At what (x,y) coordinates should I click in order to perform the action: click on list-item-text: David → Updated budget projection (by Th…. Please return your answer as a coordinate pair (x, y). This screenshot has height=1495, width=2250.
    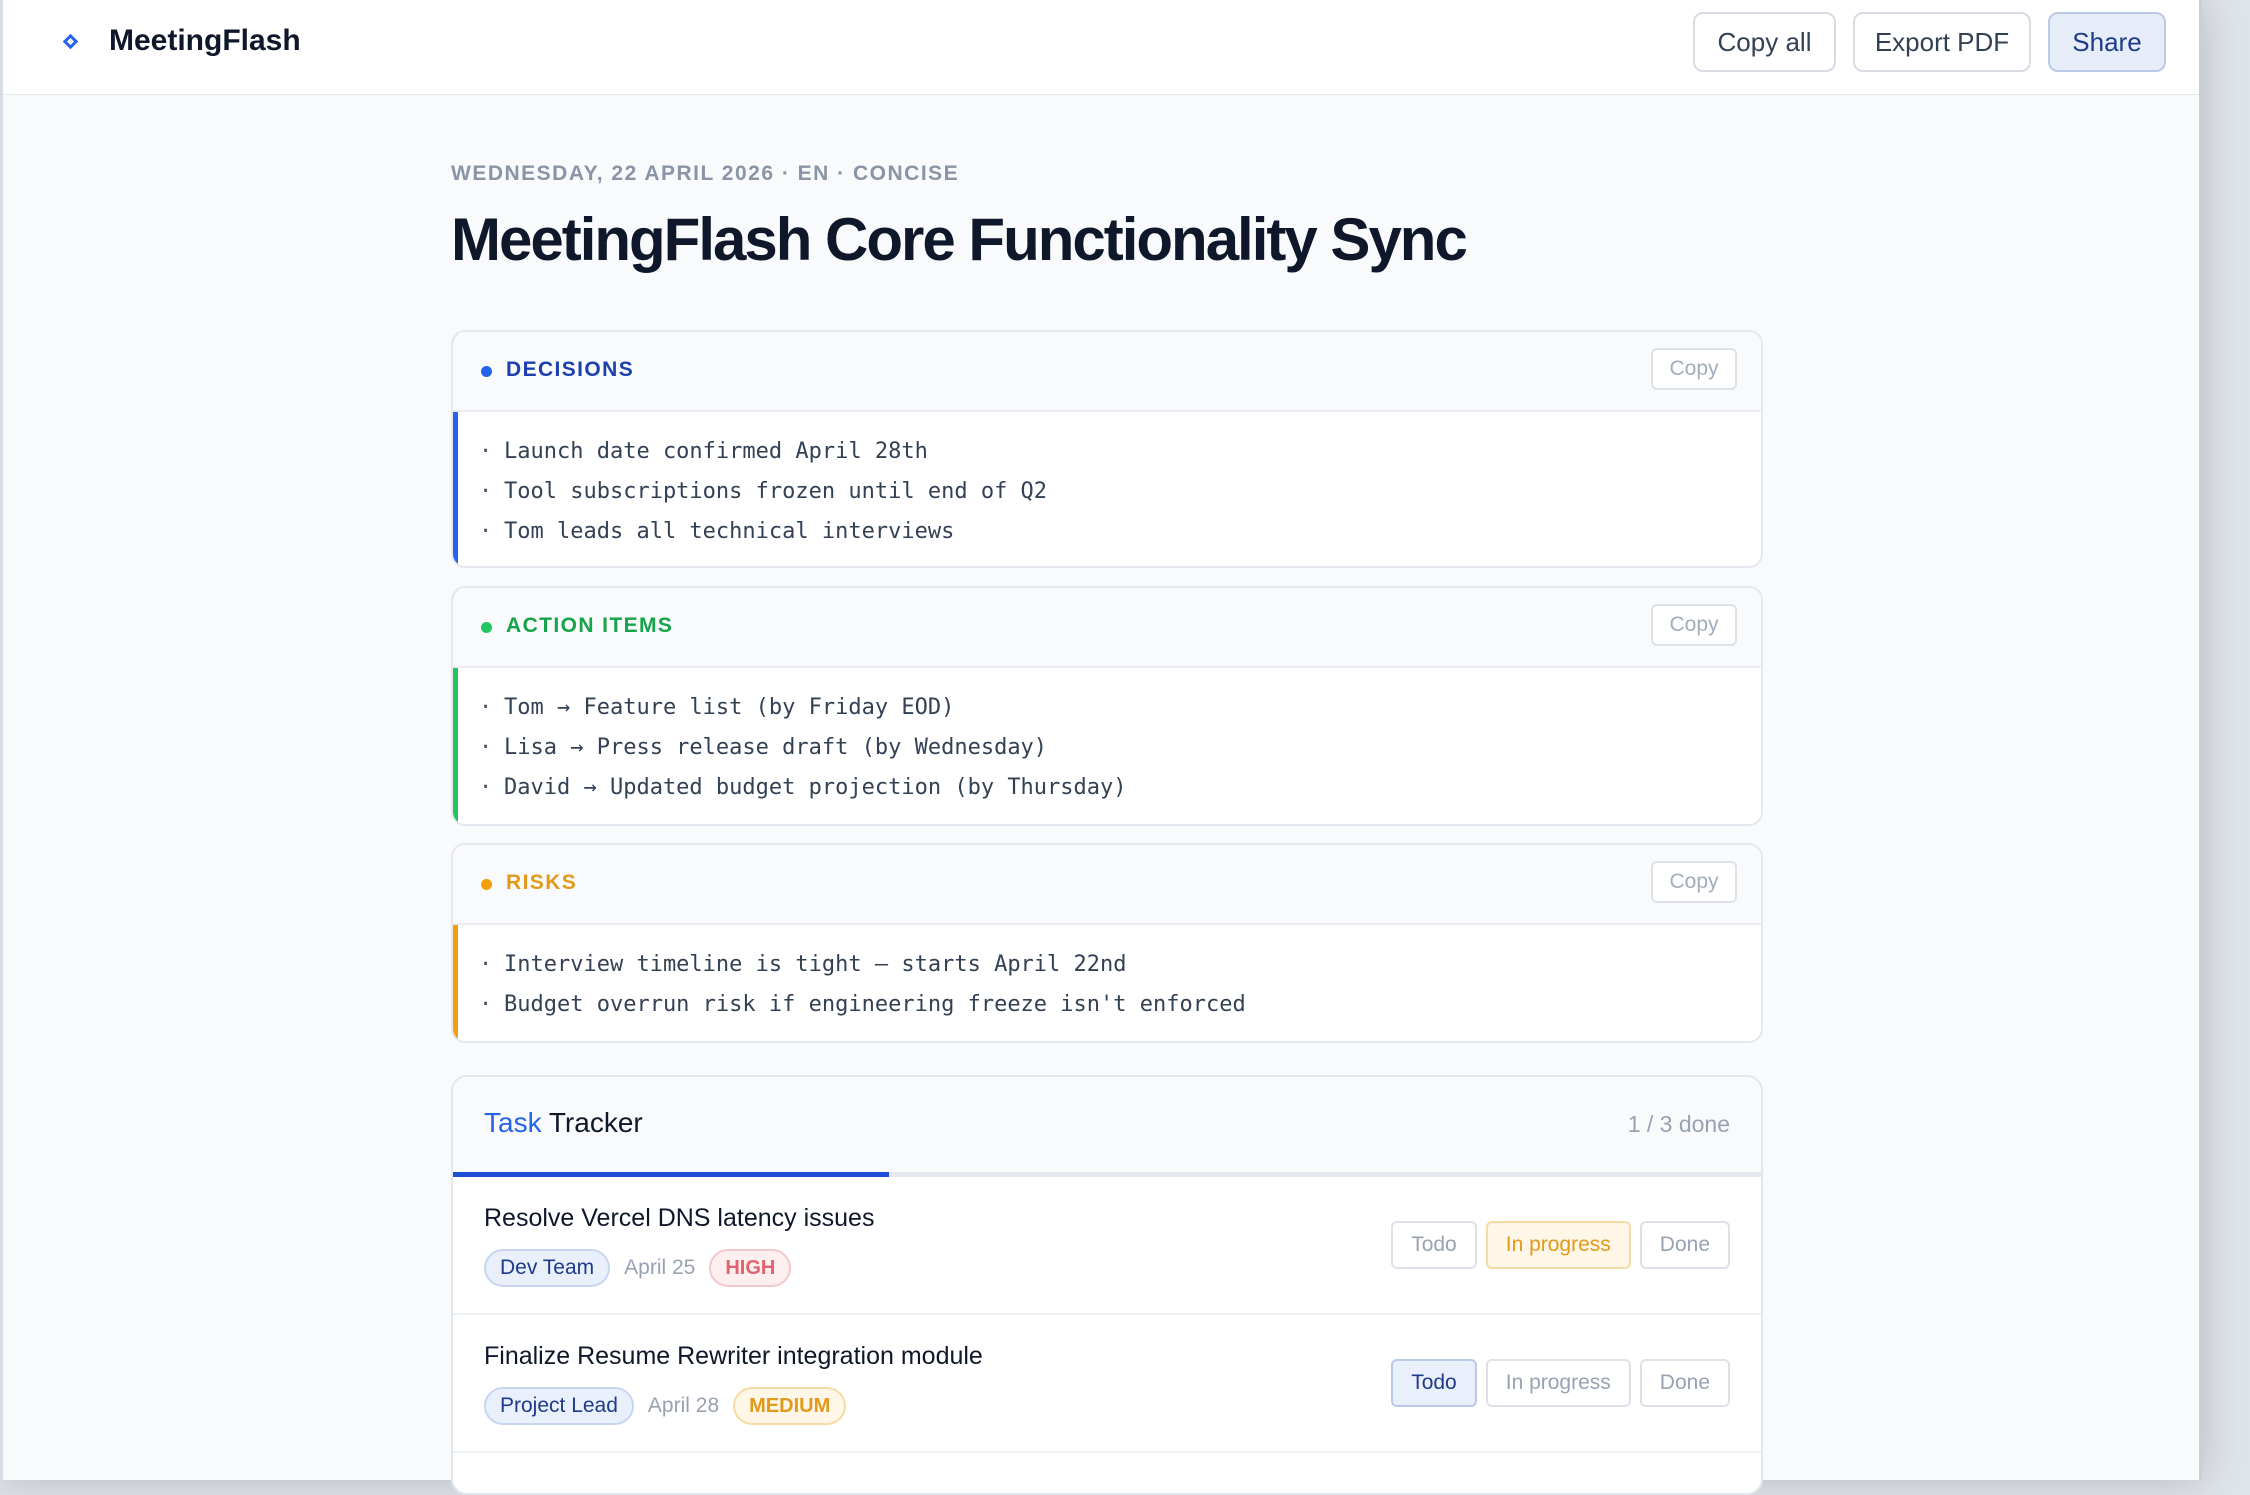
    Looking at the image, I should click on (815, 787).